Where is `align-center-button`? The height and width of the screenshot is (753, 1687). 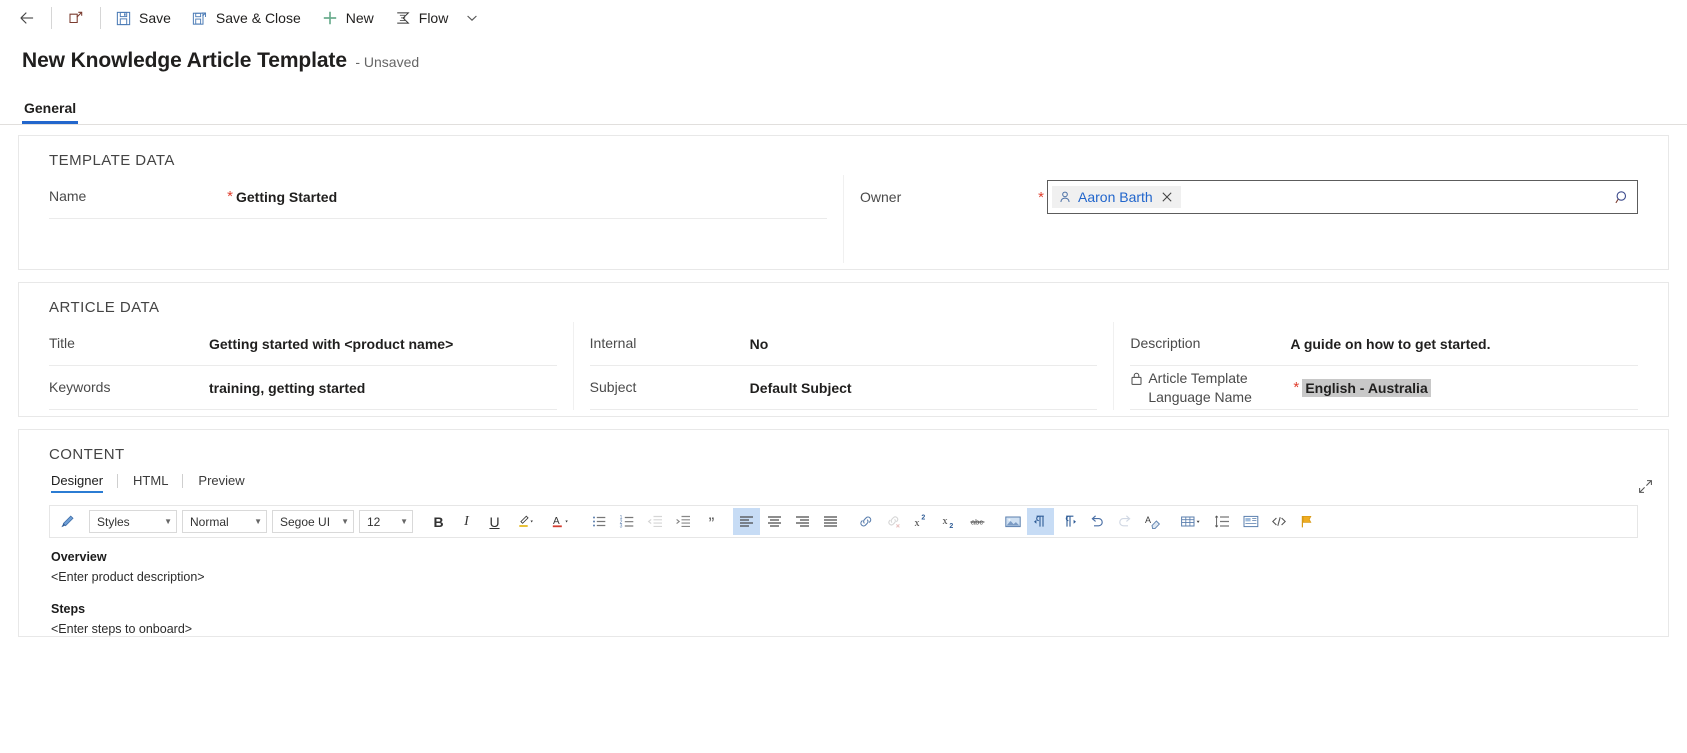
align-center-button is located at coordinates (774, 521).